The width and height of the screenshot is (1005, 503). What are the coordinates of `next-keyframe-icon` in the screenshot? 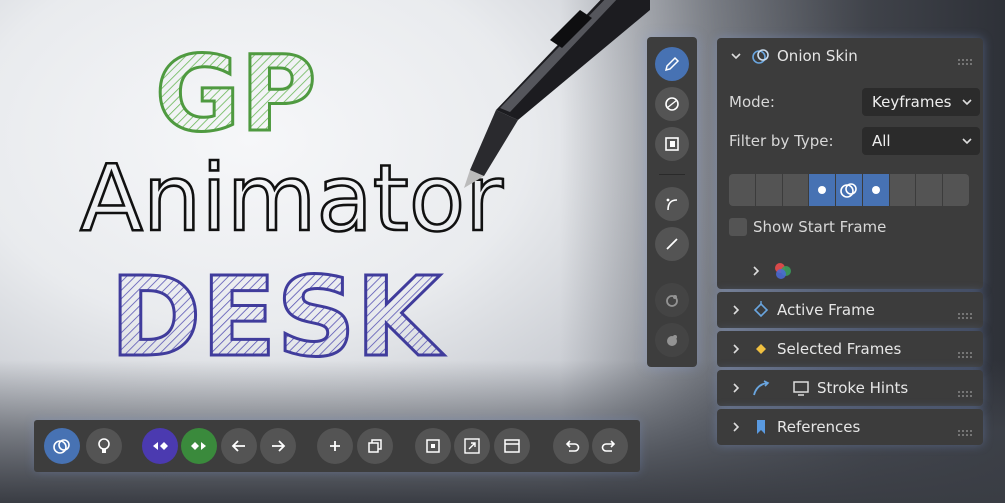 It's located at (198, 446).